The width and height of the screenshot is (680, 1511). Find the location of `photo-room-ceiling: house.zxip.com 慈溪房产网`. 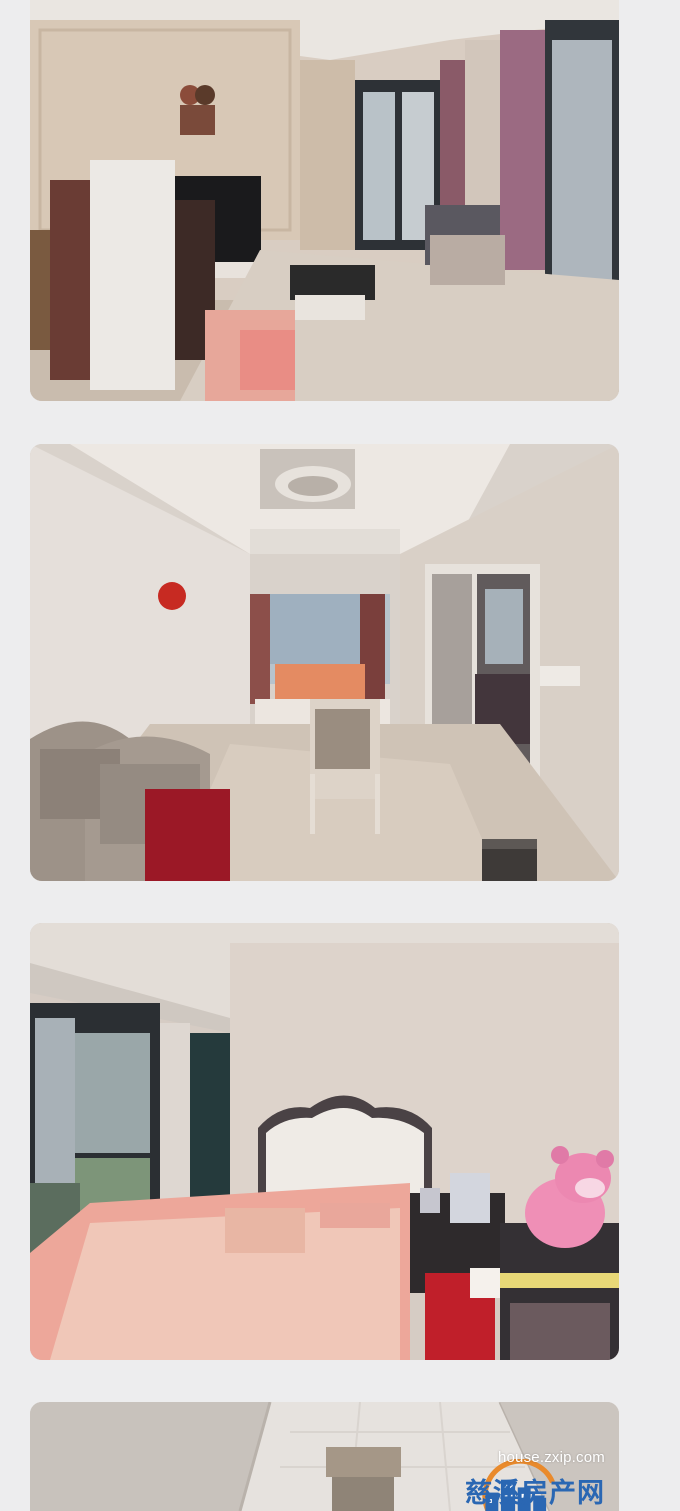

photo-room-ceiling: house.zxip.com 慈溪房产网 is located at coordinates (324, 1456).